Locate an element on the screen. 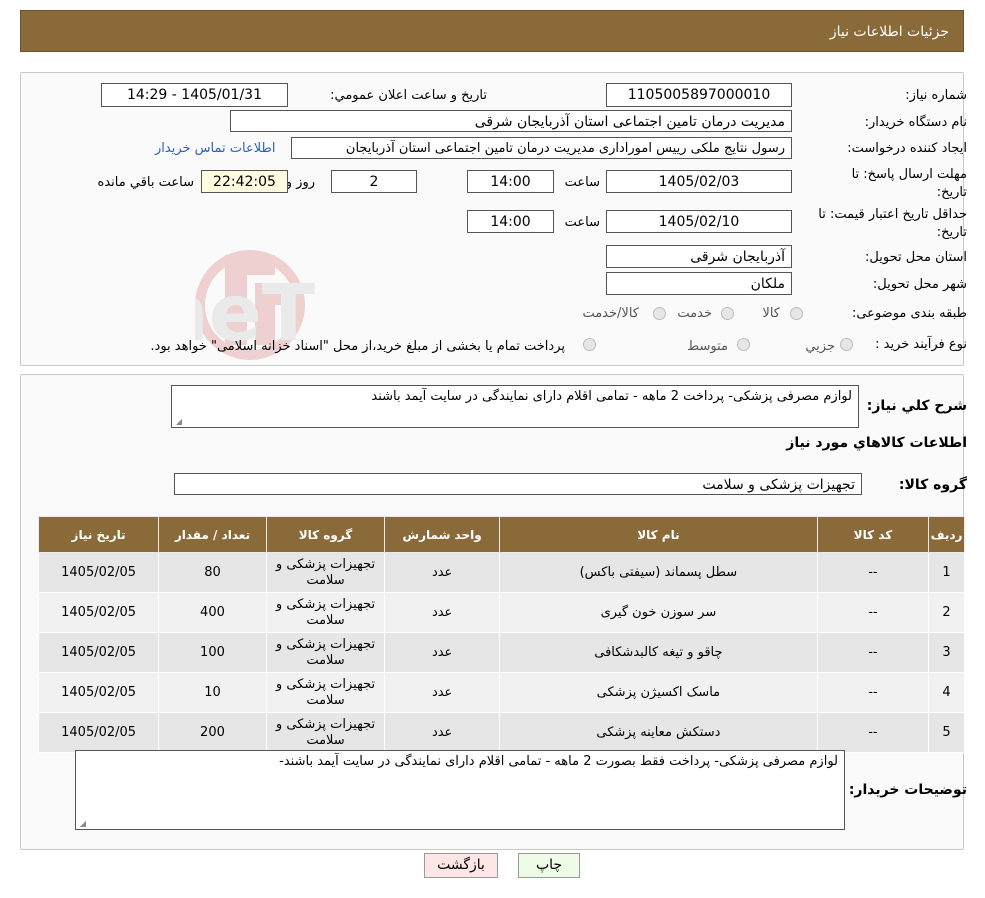 This screenshot has height=898, width=985. cell-row: 4 is located at coordinates (946, 692).